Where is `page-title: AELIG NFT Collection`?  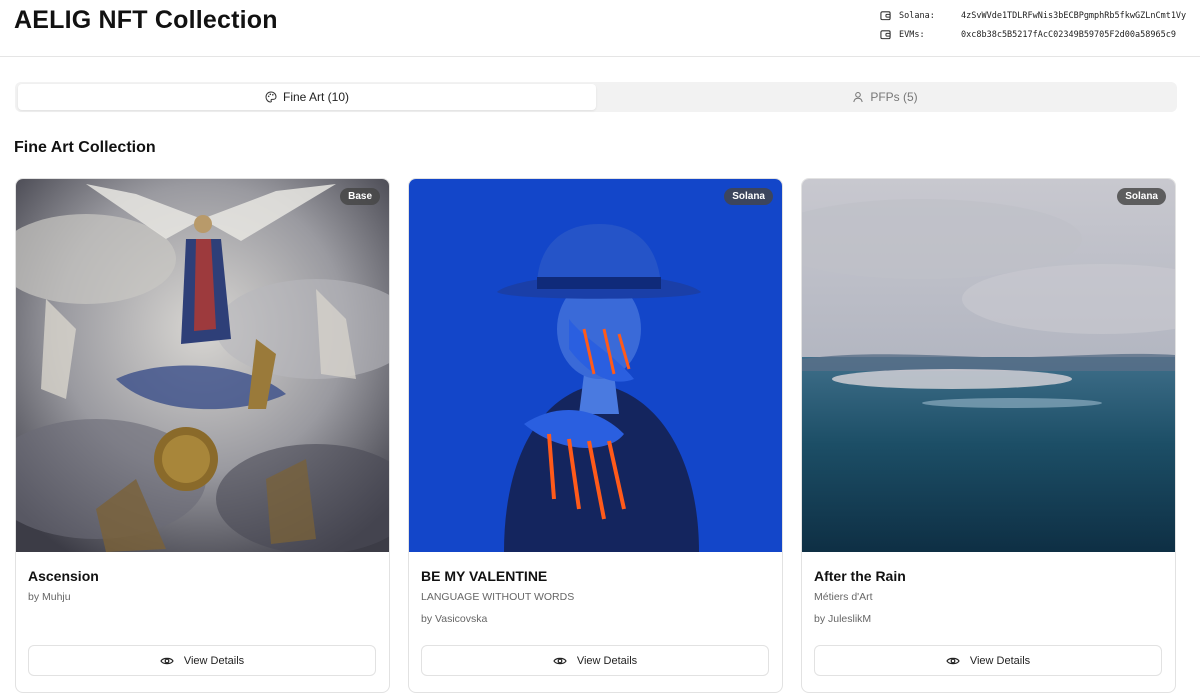 page-title: AELIG NFT Collection is located at coordinates (146, 20).